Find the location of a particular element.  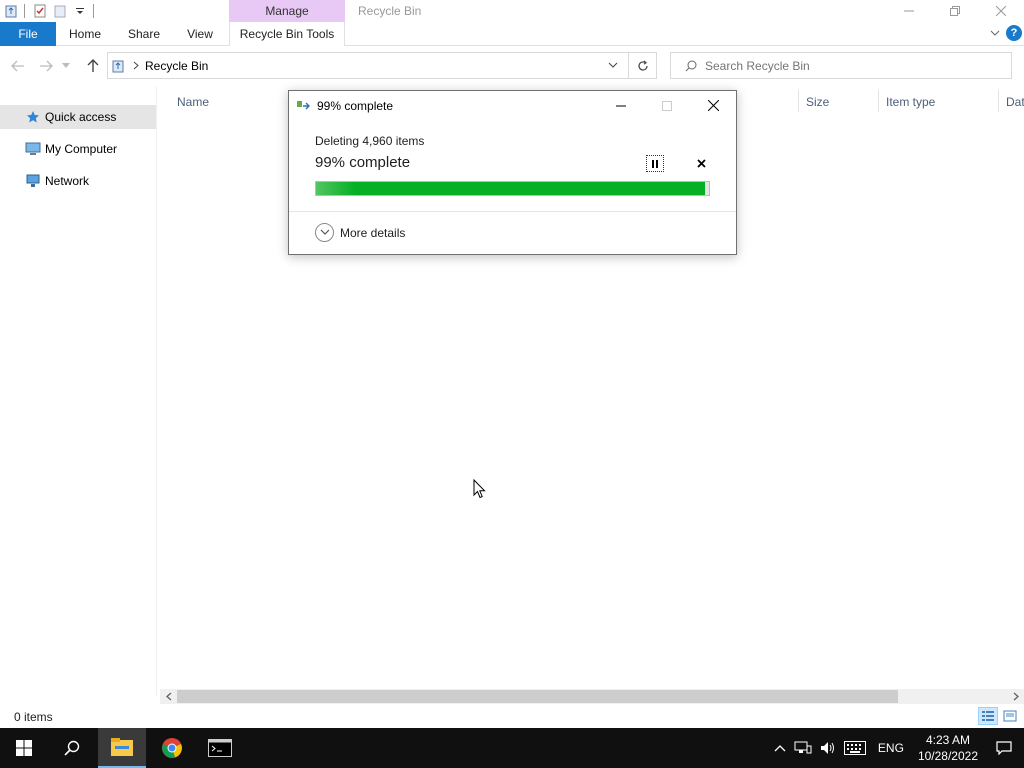

nav-item-label: My Computer is located at coordinates (81, 149).